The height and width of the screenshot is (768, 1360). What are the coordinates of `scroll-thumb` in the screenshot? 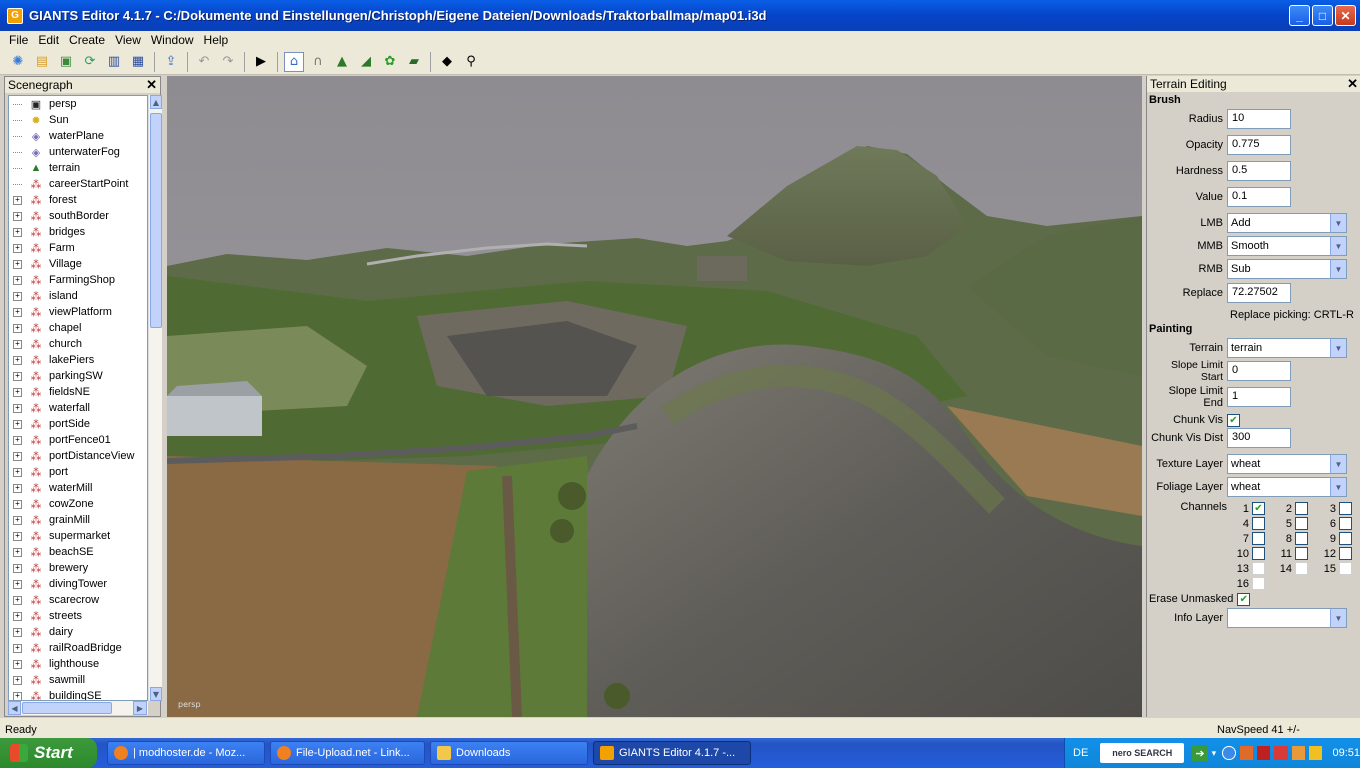 It's located at (156, 220).